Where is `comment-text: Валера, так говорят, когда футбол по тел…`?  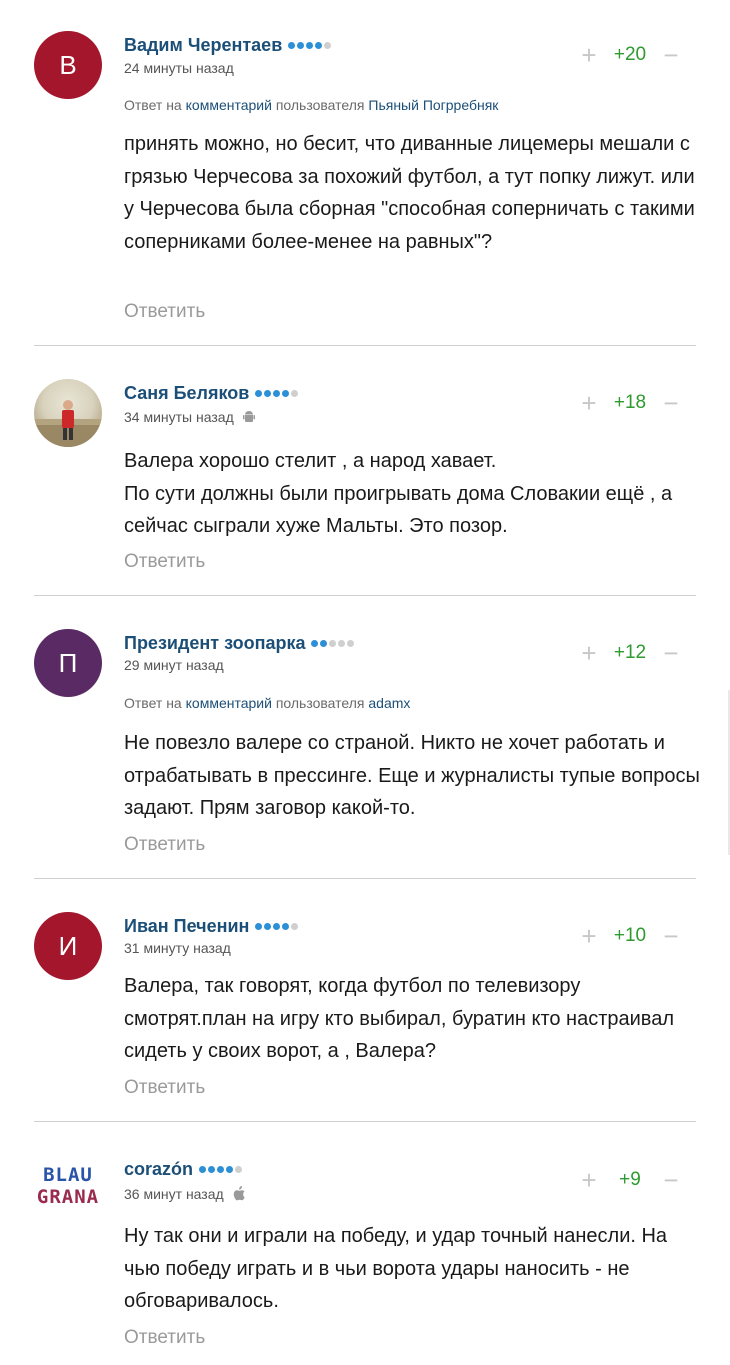
comment-text: Валера, так говорят, когда футбол по тел… is located at coordinates (399, 1018).